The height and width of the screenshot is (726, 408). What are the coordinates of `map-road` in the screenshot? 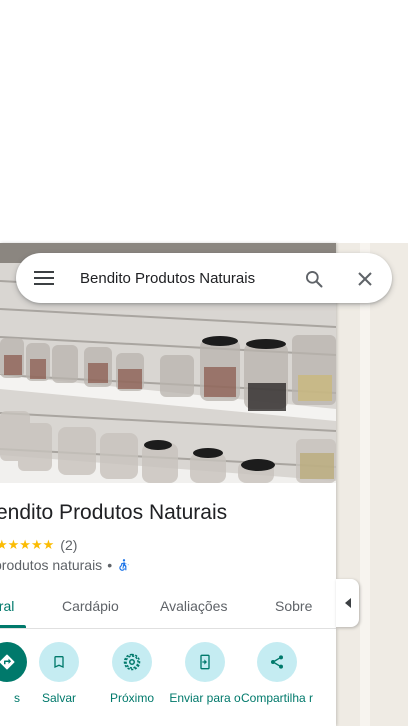 It's located at (365, 484).